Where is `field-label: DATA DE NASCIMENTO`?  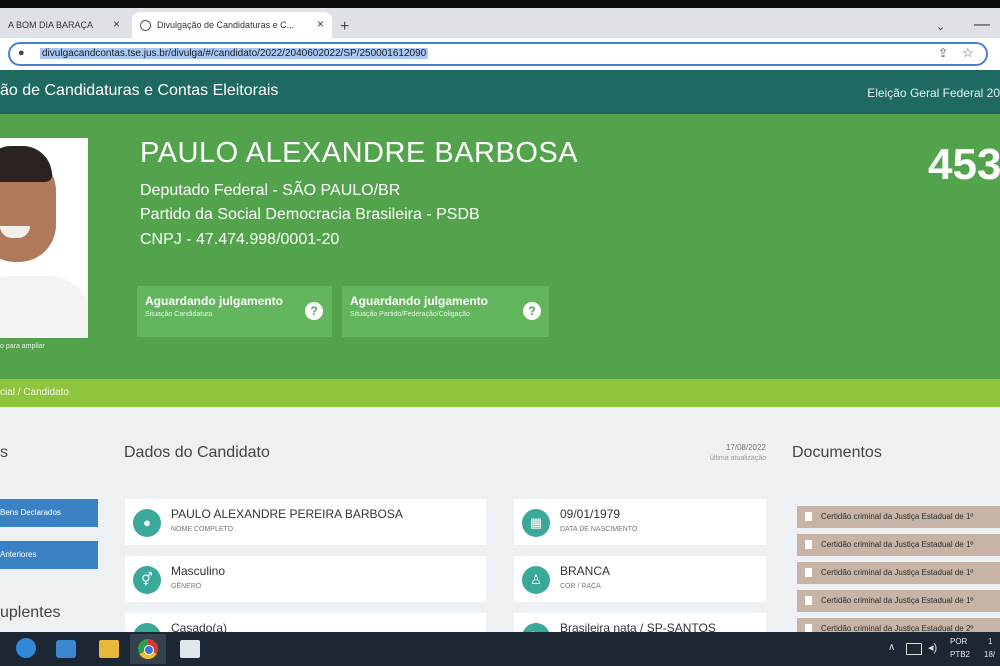 field-label: DATA DE NASCIMENTO is located at coordinates (599, 529).